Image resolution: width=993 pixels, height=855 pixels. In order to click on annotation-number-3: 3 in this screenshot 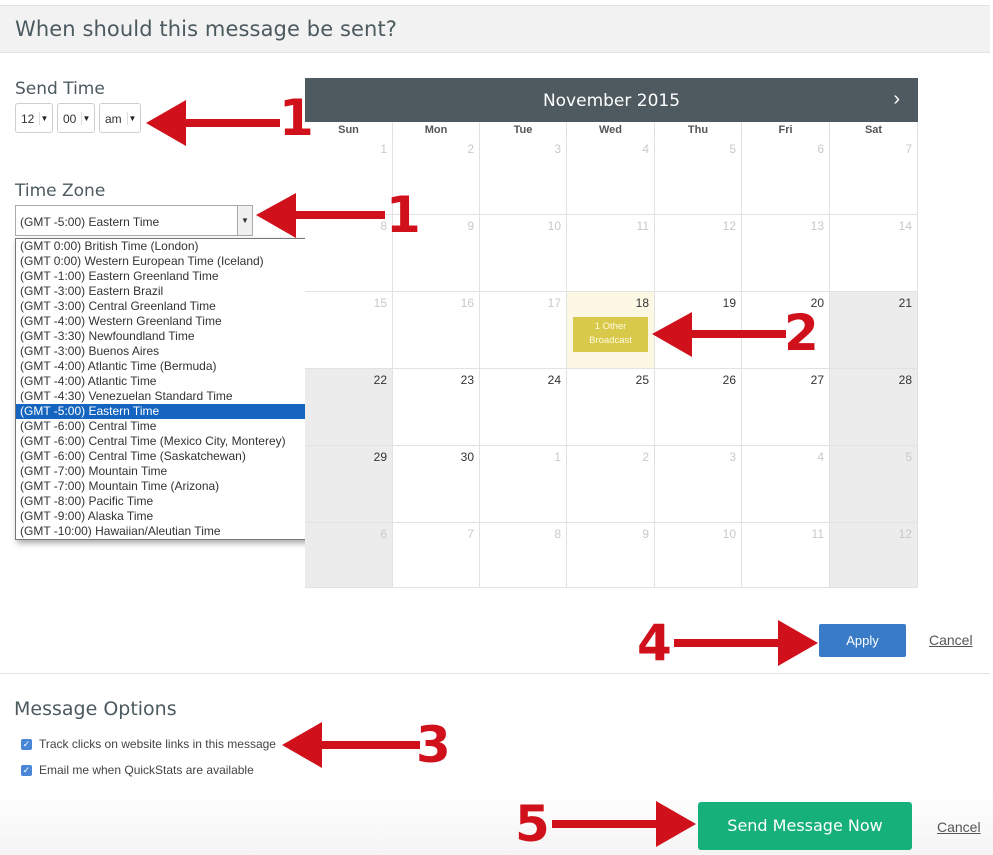, I will do `click(433, 745)`.